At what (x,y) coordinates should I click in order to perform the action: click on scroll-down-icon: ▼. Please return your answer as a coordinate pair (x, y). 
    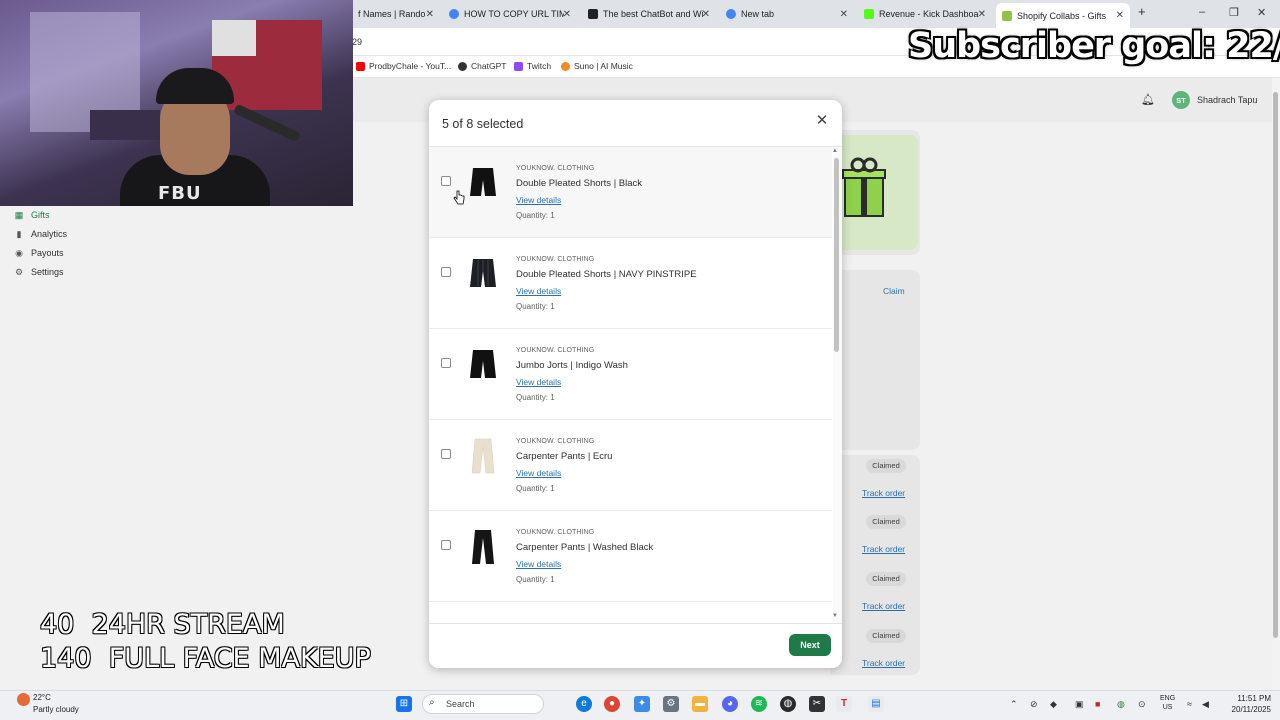
    Looking at the image, I should click on (835, 616).